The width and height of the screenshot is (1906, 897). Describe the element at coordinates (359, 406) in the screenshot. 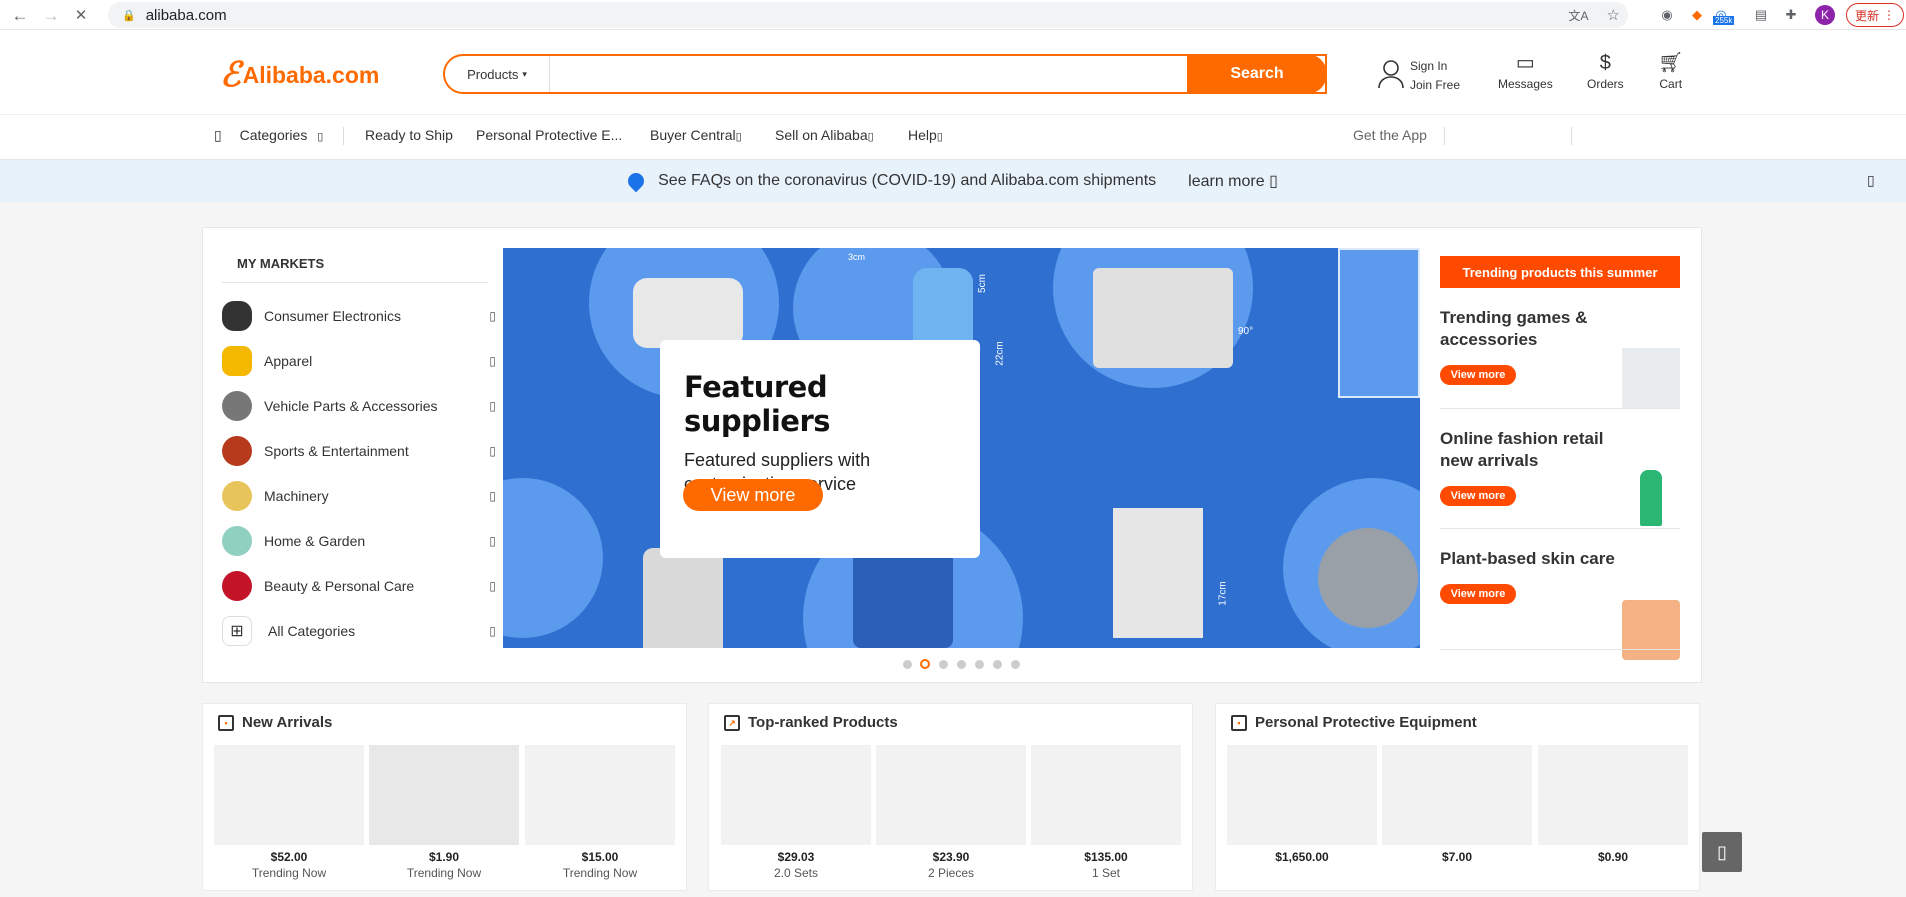

I see `market-item-vehicle-parts: Vehicle Parts & Accessories ▯` at that location.